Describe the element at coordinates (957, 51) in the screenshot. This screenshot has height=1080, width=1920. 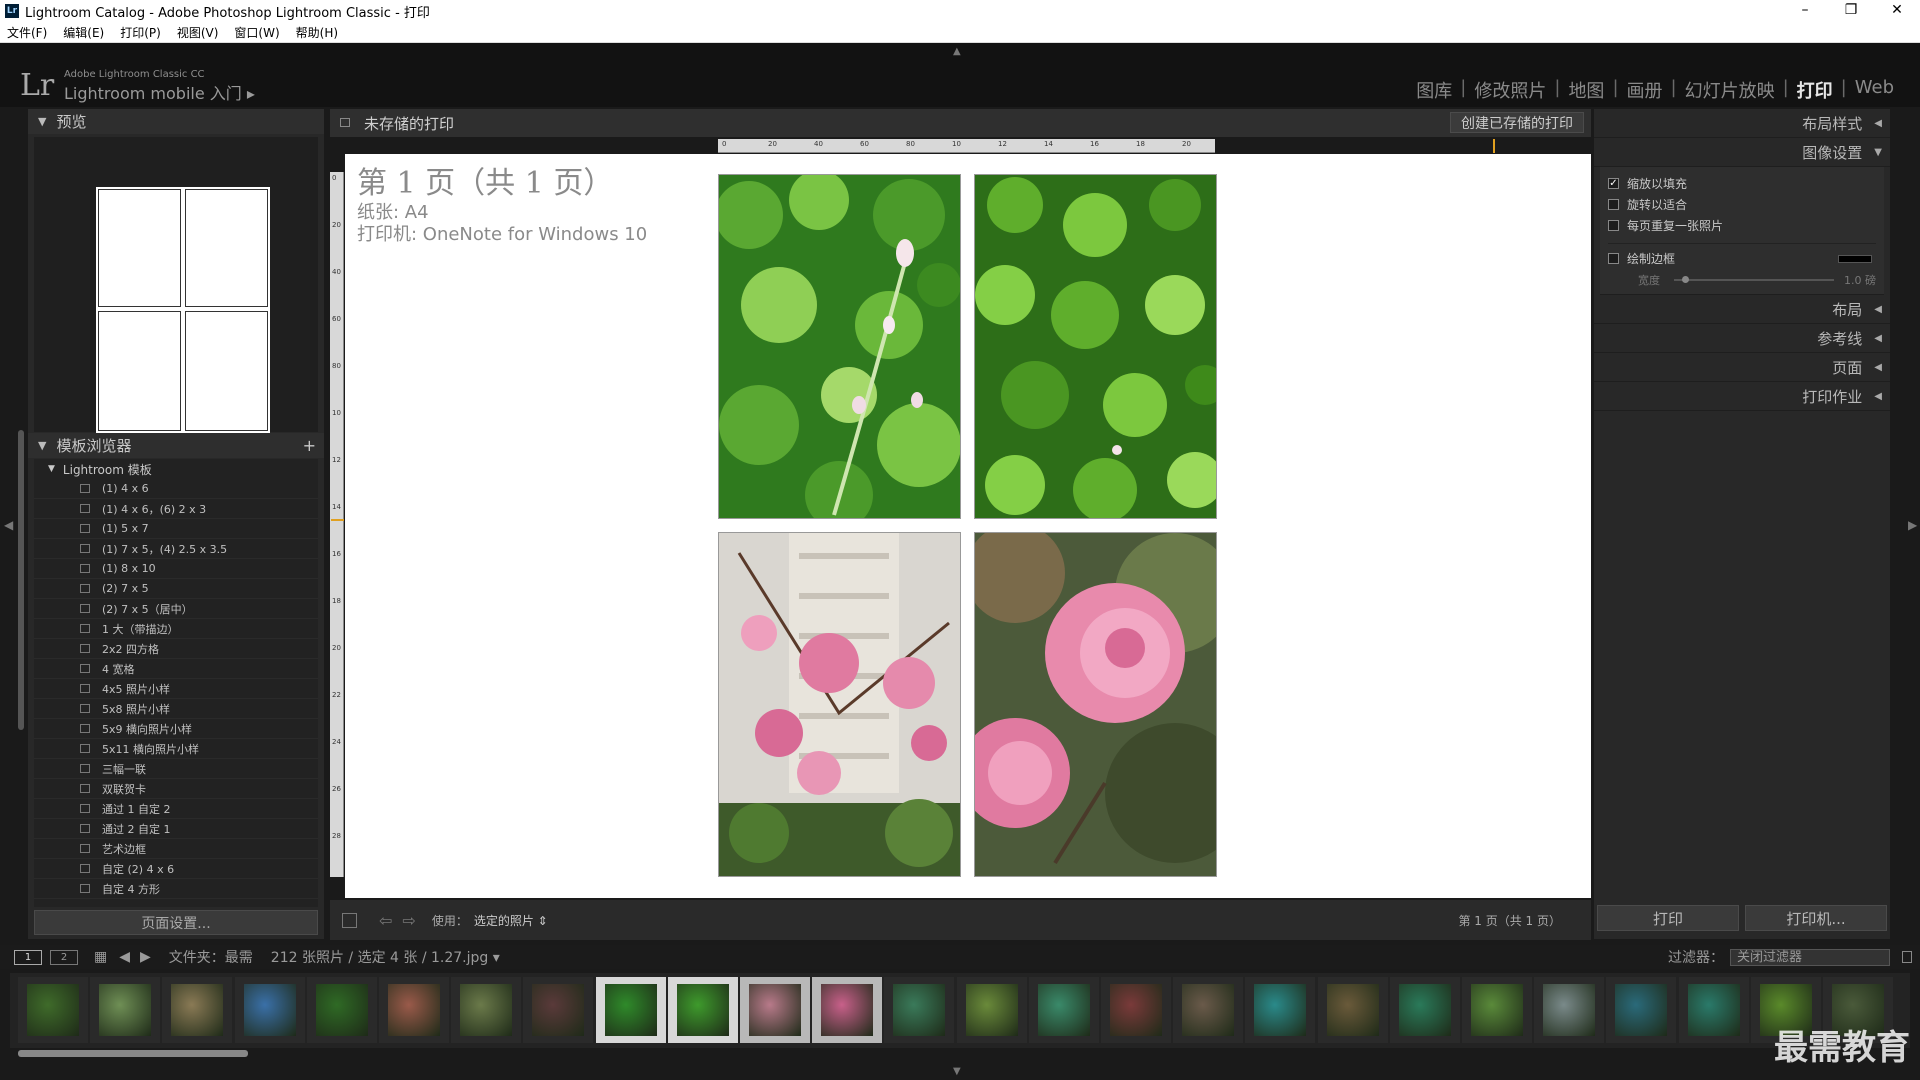
I see `collapse-top-arrow-icon: ▲` at that location.